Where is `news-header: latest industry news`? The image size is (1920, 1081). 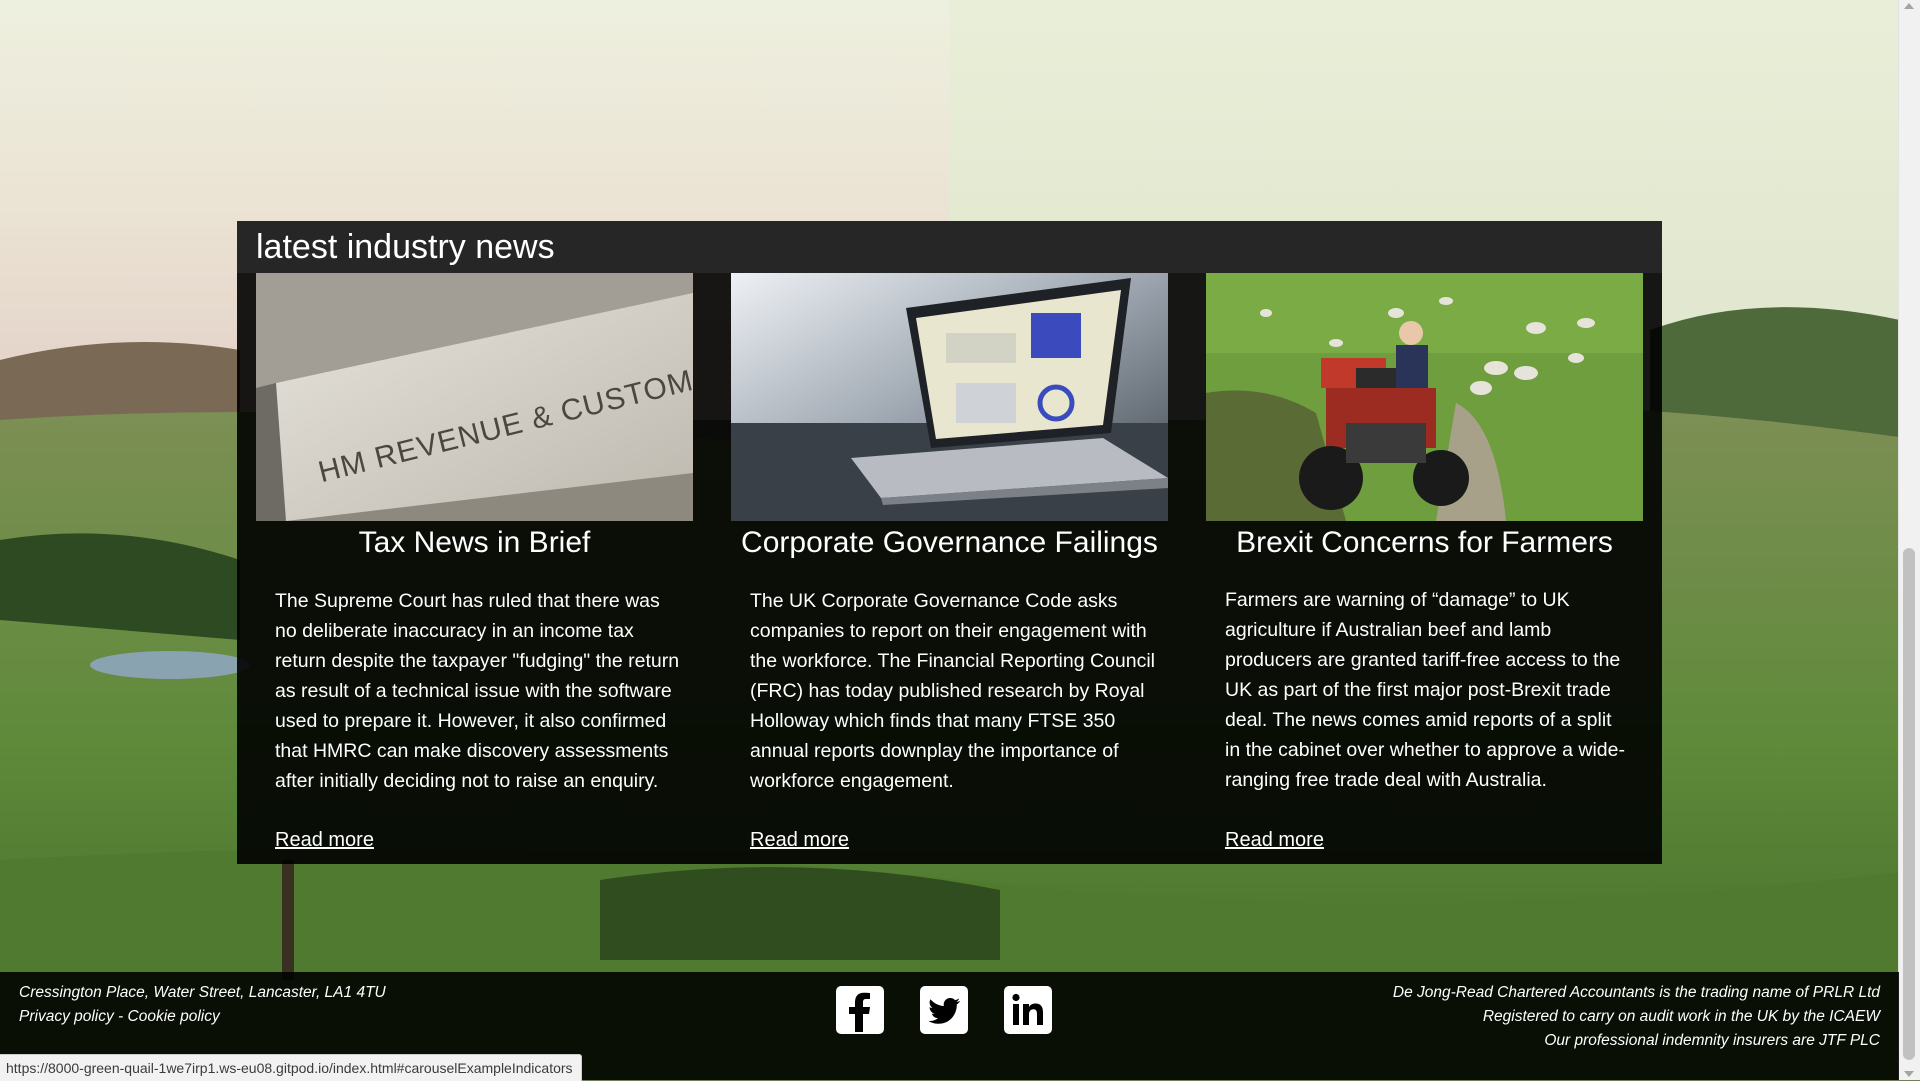
news-header: latest industry news is located at coordinates (949, 247).